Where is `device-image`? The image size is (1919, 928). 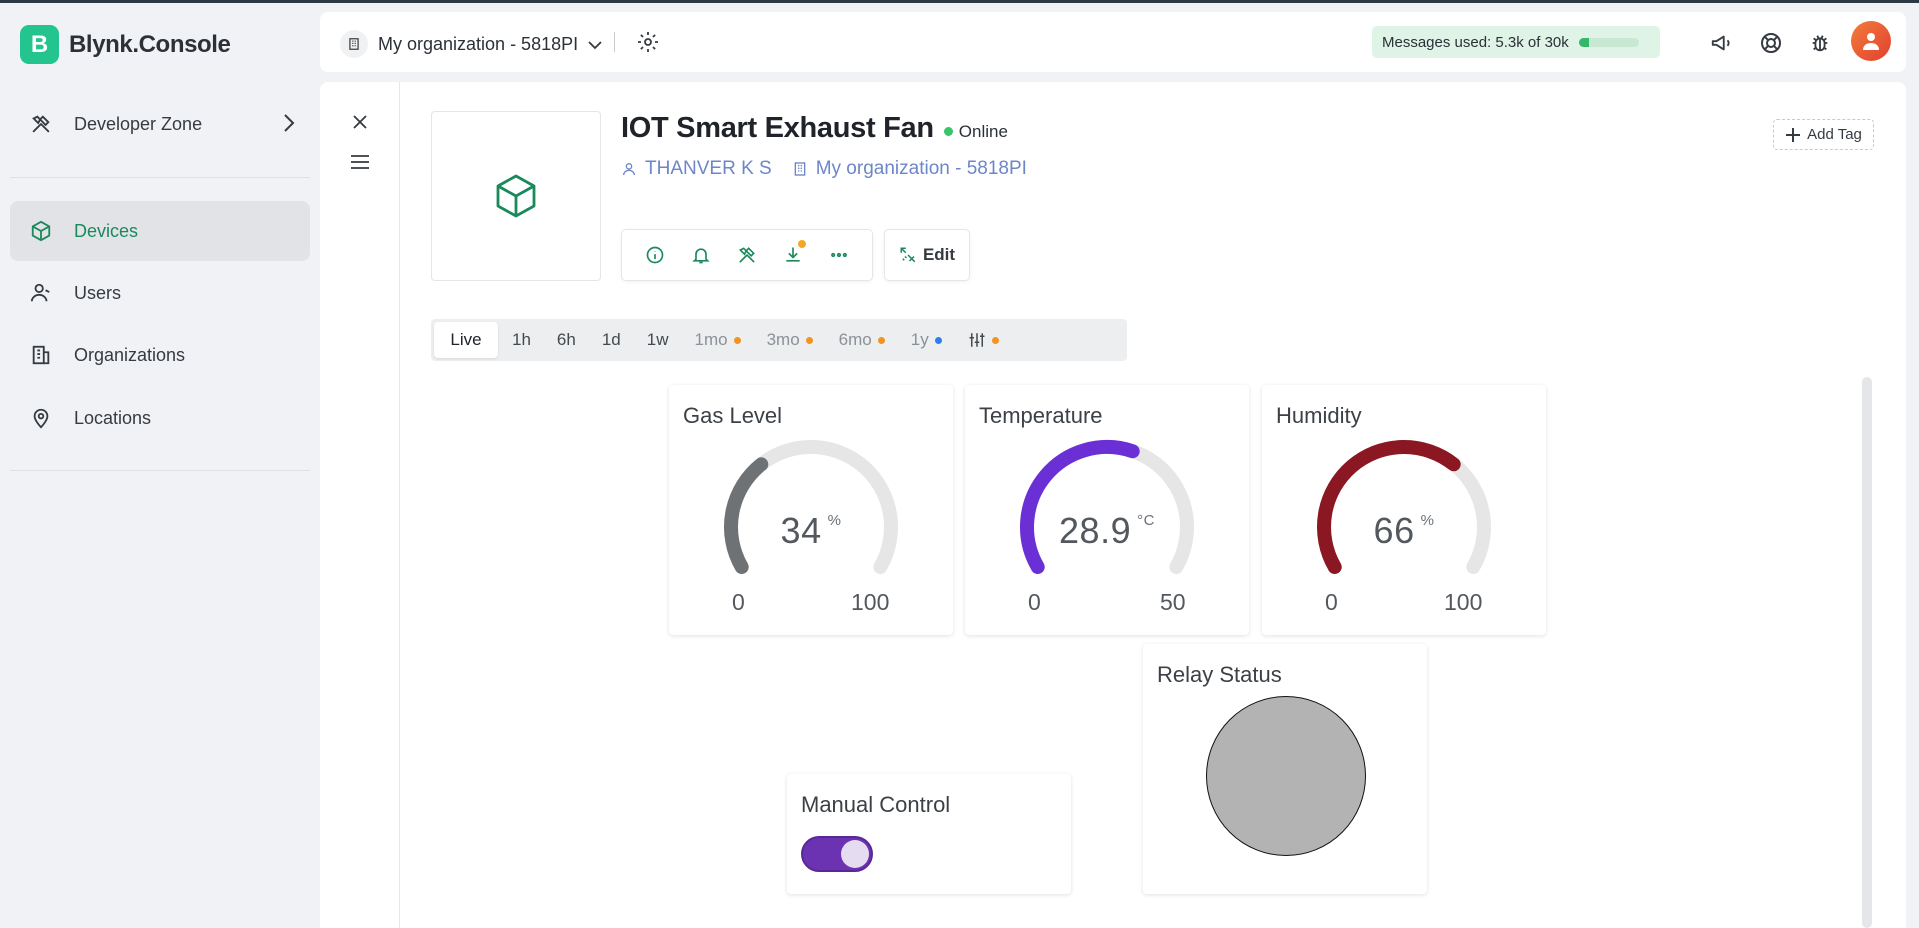
device-image is located at coordinates (516, 196).